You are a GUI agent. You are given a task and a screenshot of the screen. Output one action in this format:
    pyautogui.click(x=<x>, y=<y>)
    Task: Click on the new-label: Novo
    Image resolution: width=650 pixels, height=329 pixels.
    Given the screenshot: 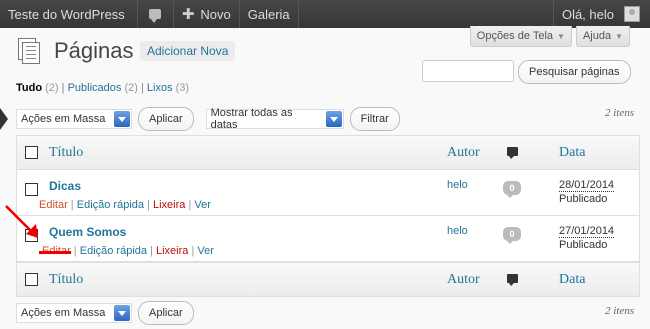 What is the action you would take?
    pyautogui.click(x=215, y=14)
    